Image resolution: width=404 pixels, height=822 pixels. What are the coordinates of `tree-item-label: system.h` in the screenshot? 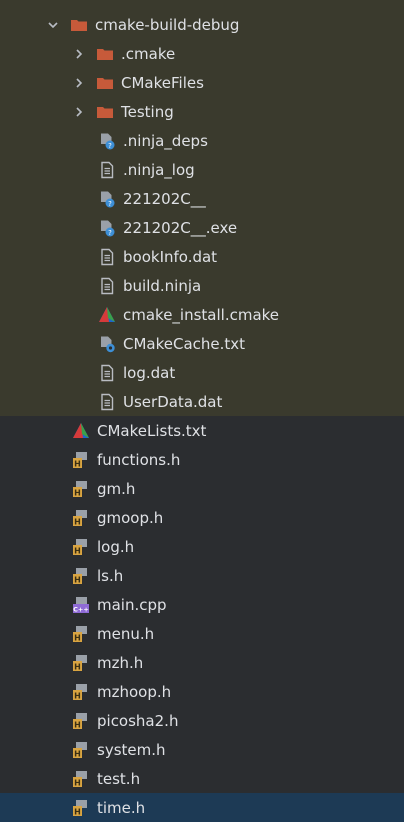 It's located at (131, 749).